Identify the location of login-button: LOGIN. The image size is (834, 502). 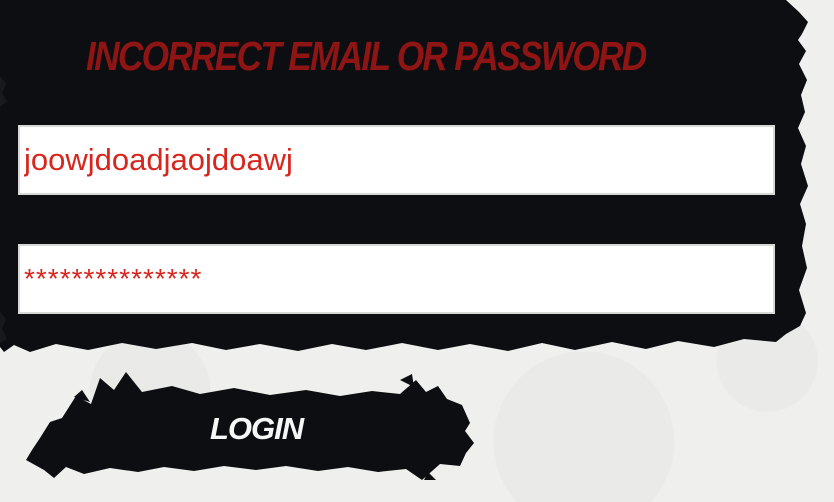
(250, 426).